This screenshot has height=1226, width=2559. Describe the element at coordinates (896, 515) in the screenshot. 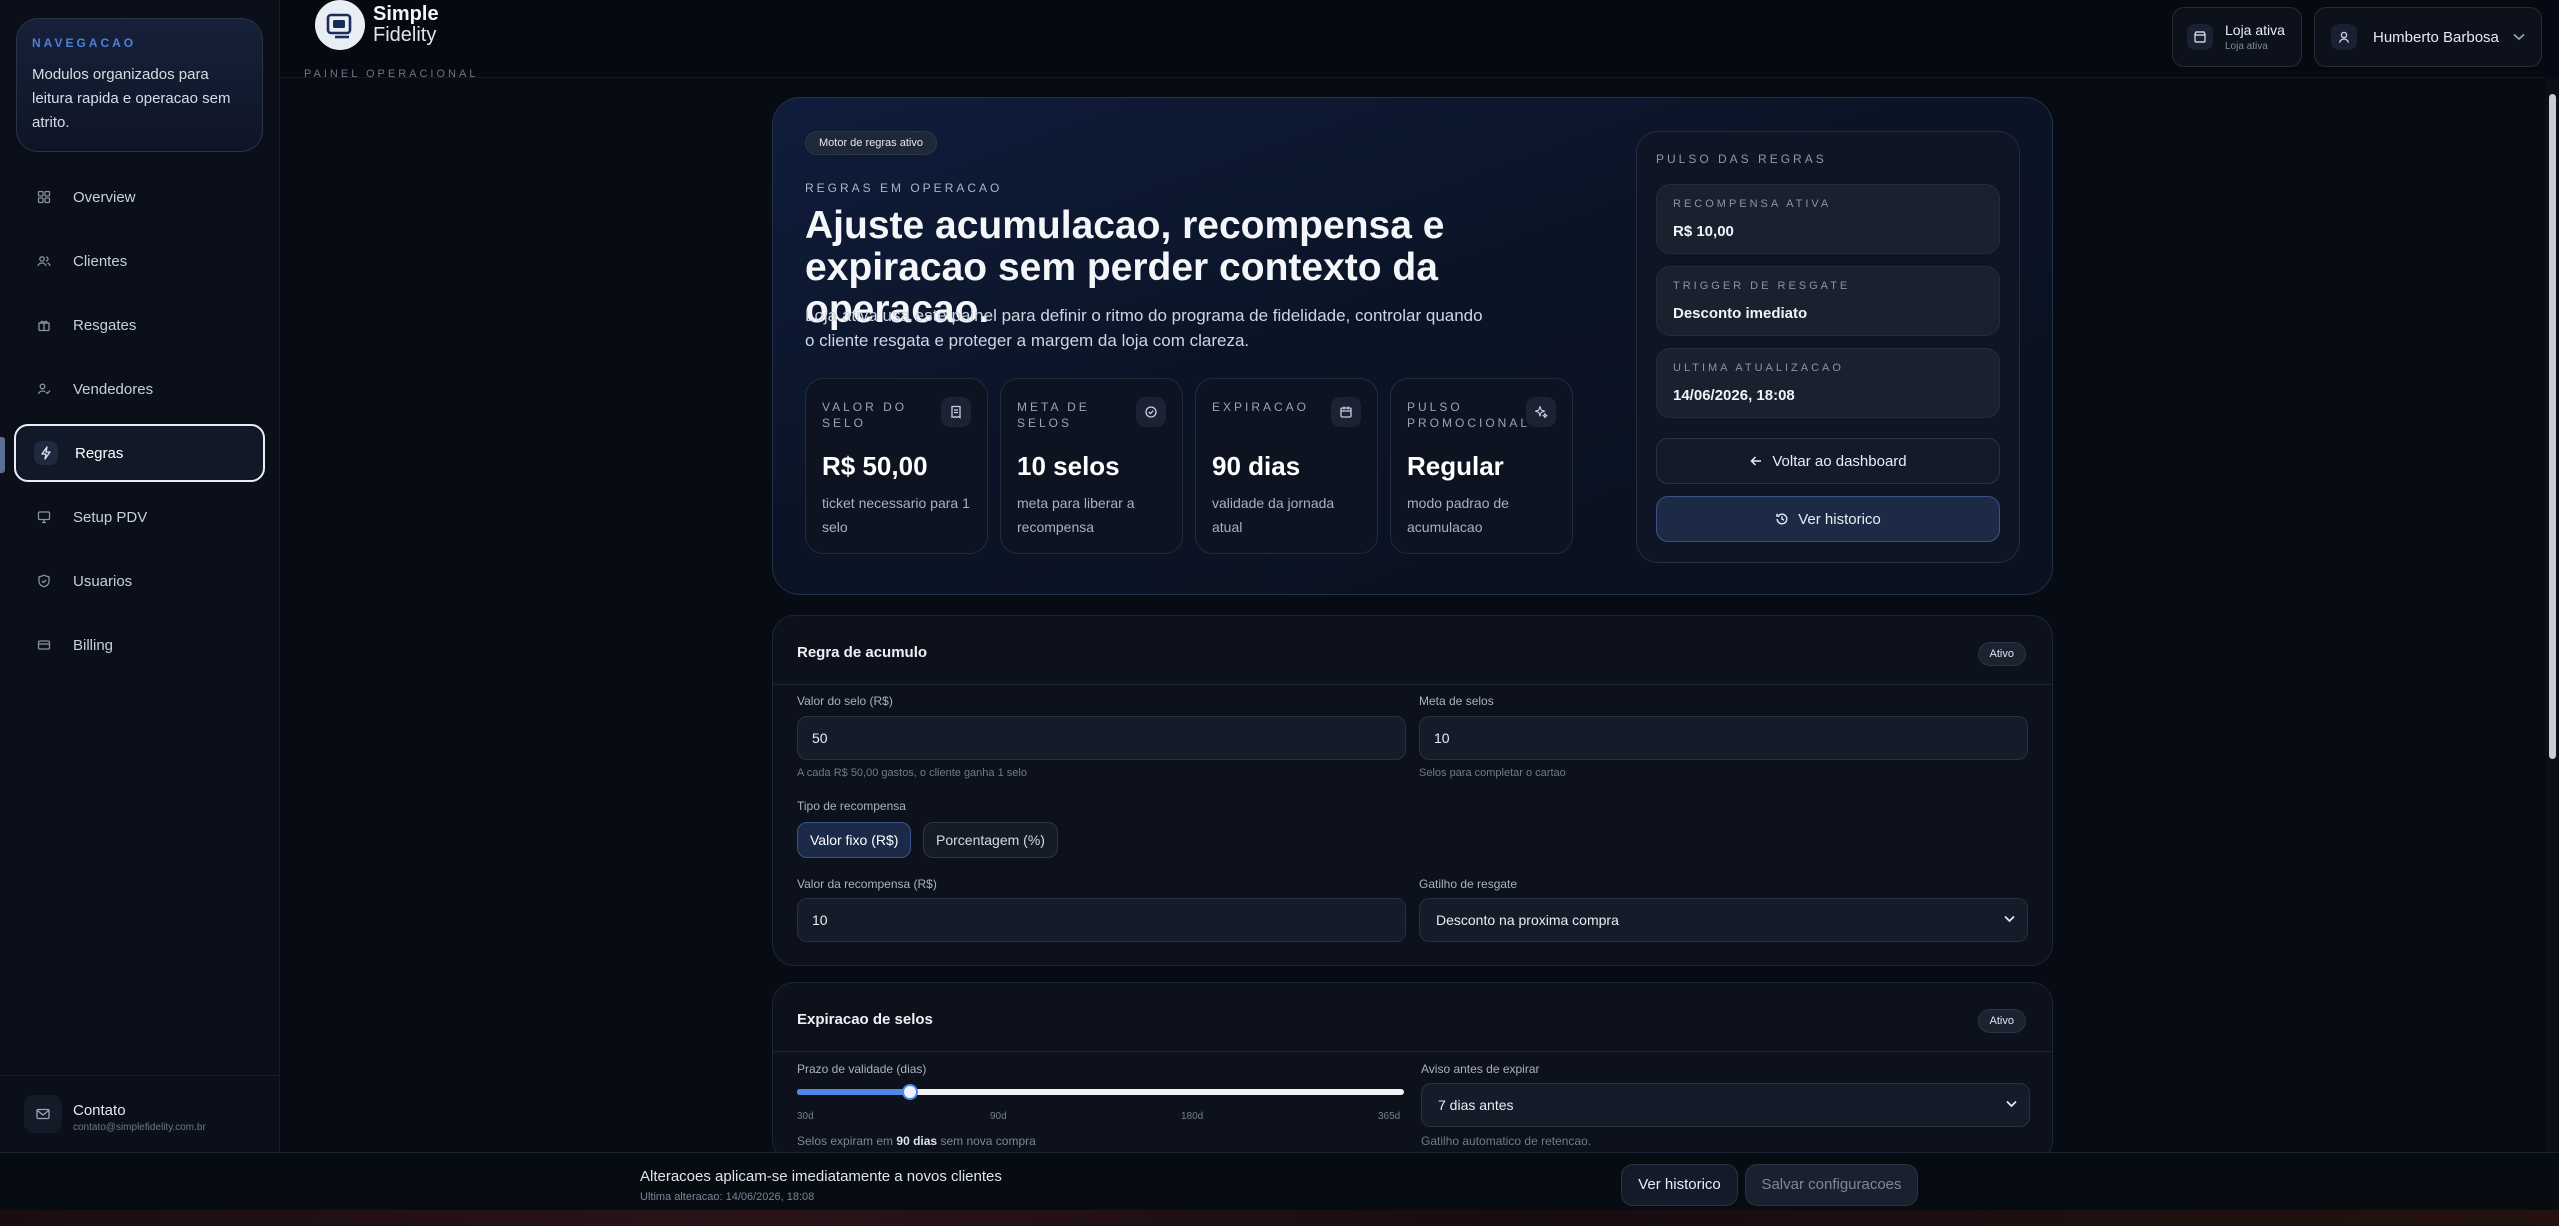

I see `metric-description: ticket necessario para 1 selo` at that location.